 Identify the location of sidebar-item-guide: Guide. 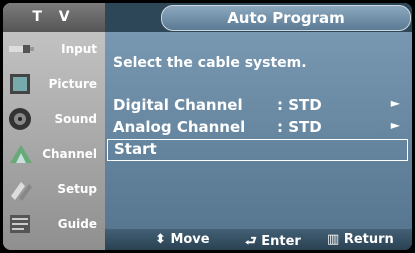
(54, 224).